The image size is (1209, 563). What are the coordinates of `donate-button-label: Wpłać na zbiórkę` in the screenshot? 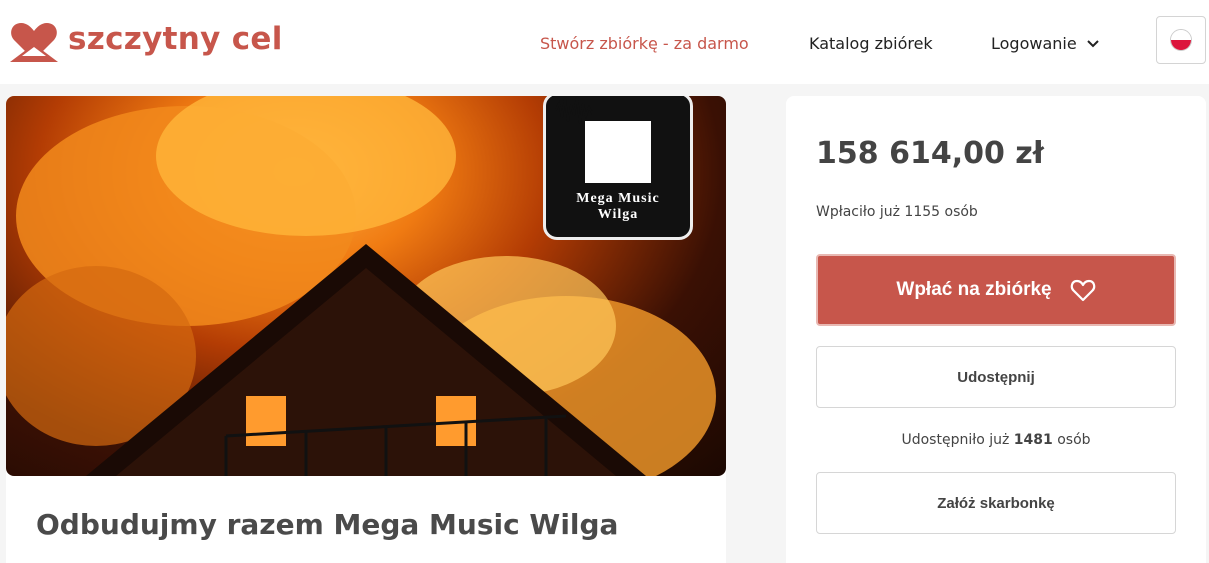 It's located at (974, 289).